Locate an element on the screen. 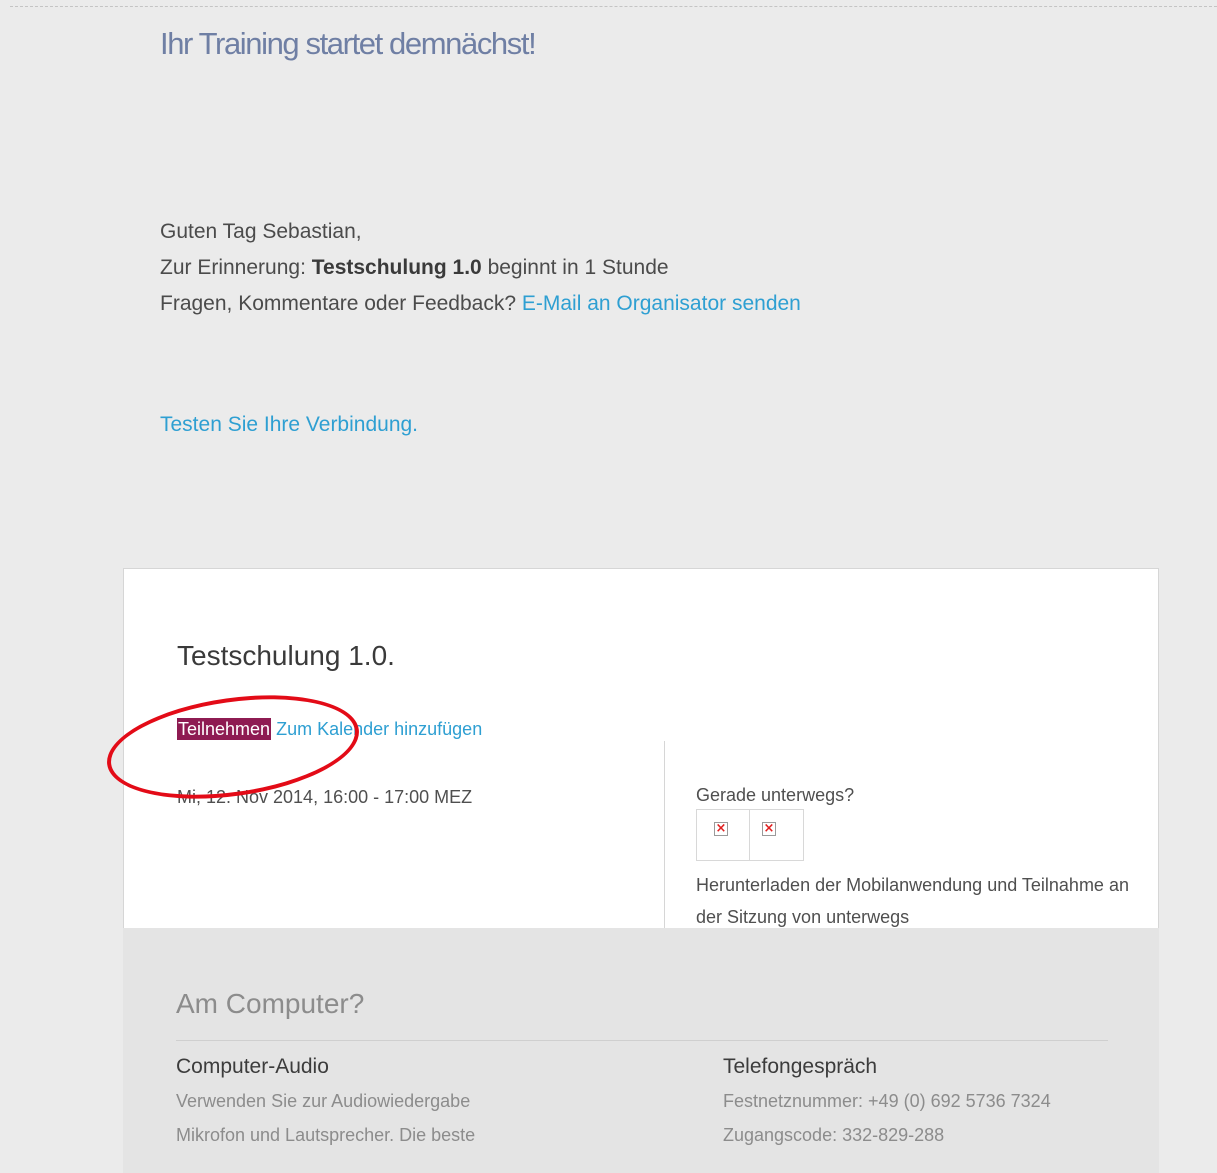 Image resolution: width=1217 pixels, height=1173 pixels. app-store-badge: × is located at coordinates (723, 835).